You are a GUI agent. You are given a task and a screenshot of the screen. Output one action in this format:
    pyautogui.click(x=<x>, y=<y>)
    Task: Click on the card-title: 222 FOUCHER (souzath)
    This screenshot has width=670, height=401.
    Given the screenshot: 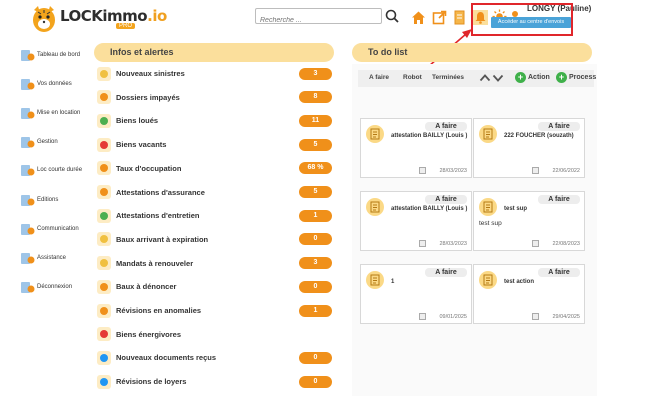 What is the action you would take?
    pyautogui.click(x=539, y=136)
    